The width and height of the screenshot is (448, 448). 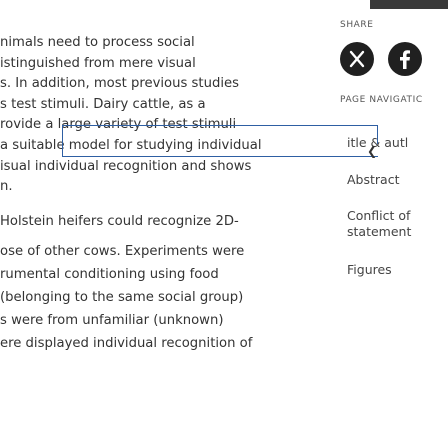 What do you see at coordinates (119, 83) in the screenshot?
I see `article-line-3: s. In addition, most previous studies` at bounding box center [119, 83].